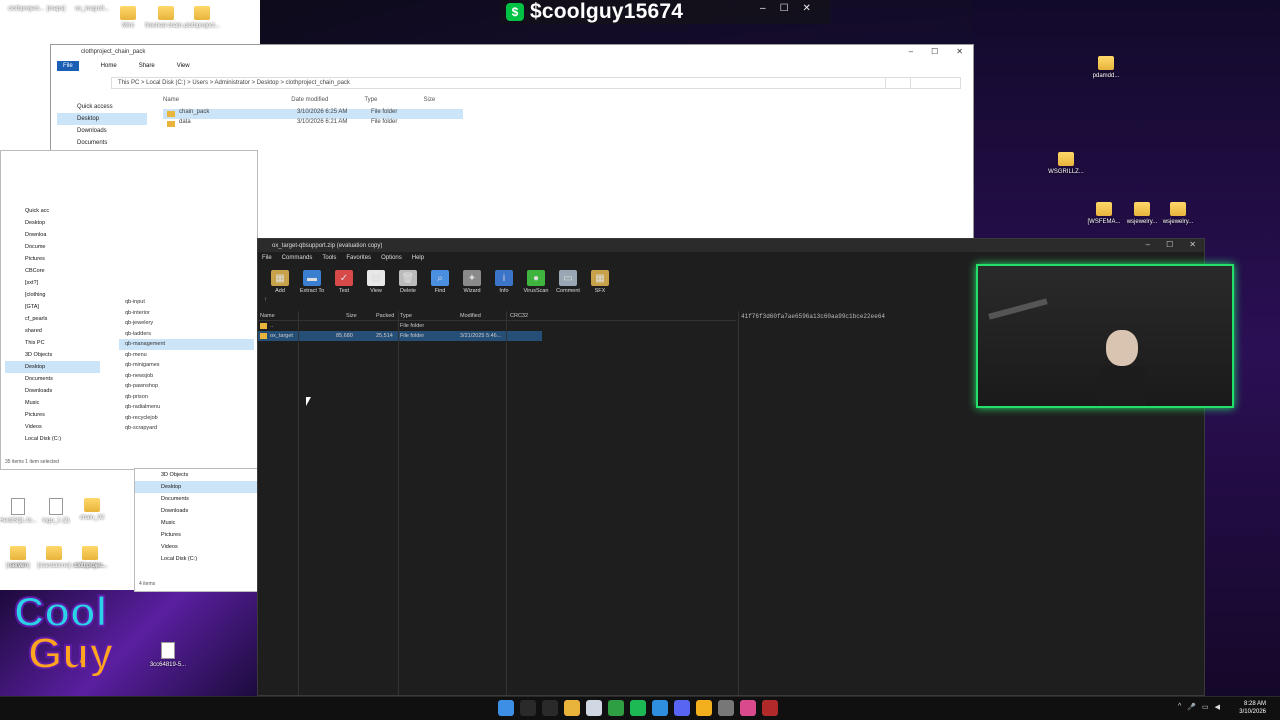 This screenshot has width=1280, height=720. What do you see at coordinates (385, 316) in the screenshot?
I see `column-packed: Packed` at bounding box center [385, 316].